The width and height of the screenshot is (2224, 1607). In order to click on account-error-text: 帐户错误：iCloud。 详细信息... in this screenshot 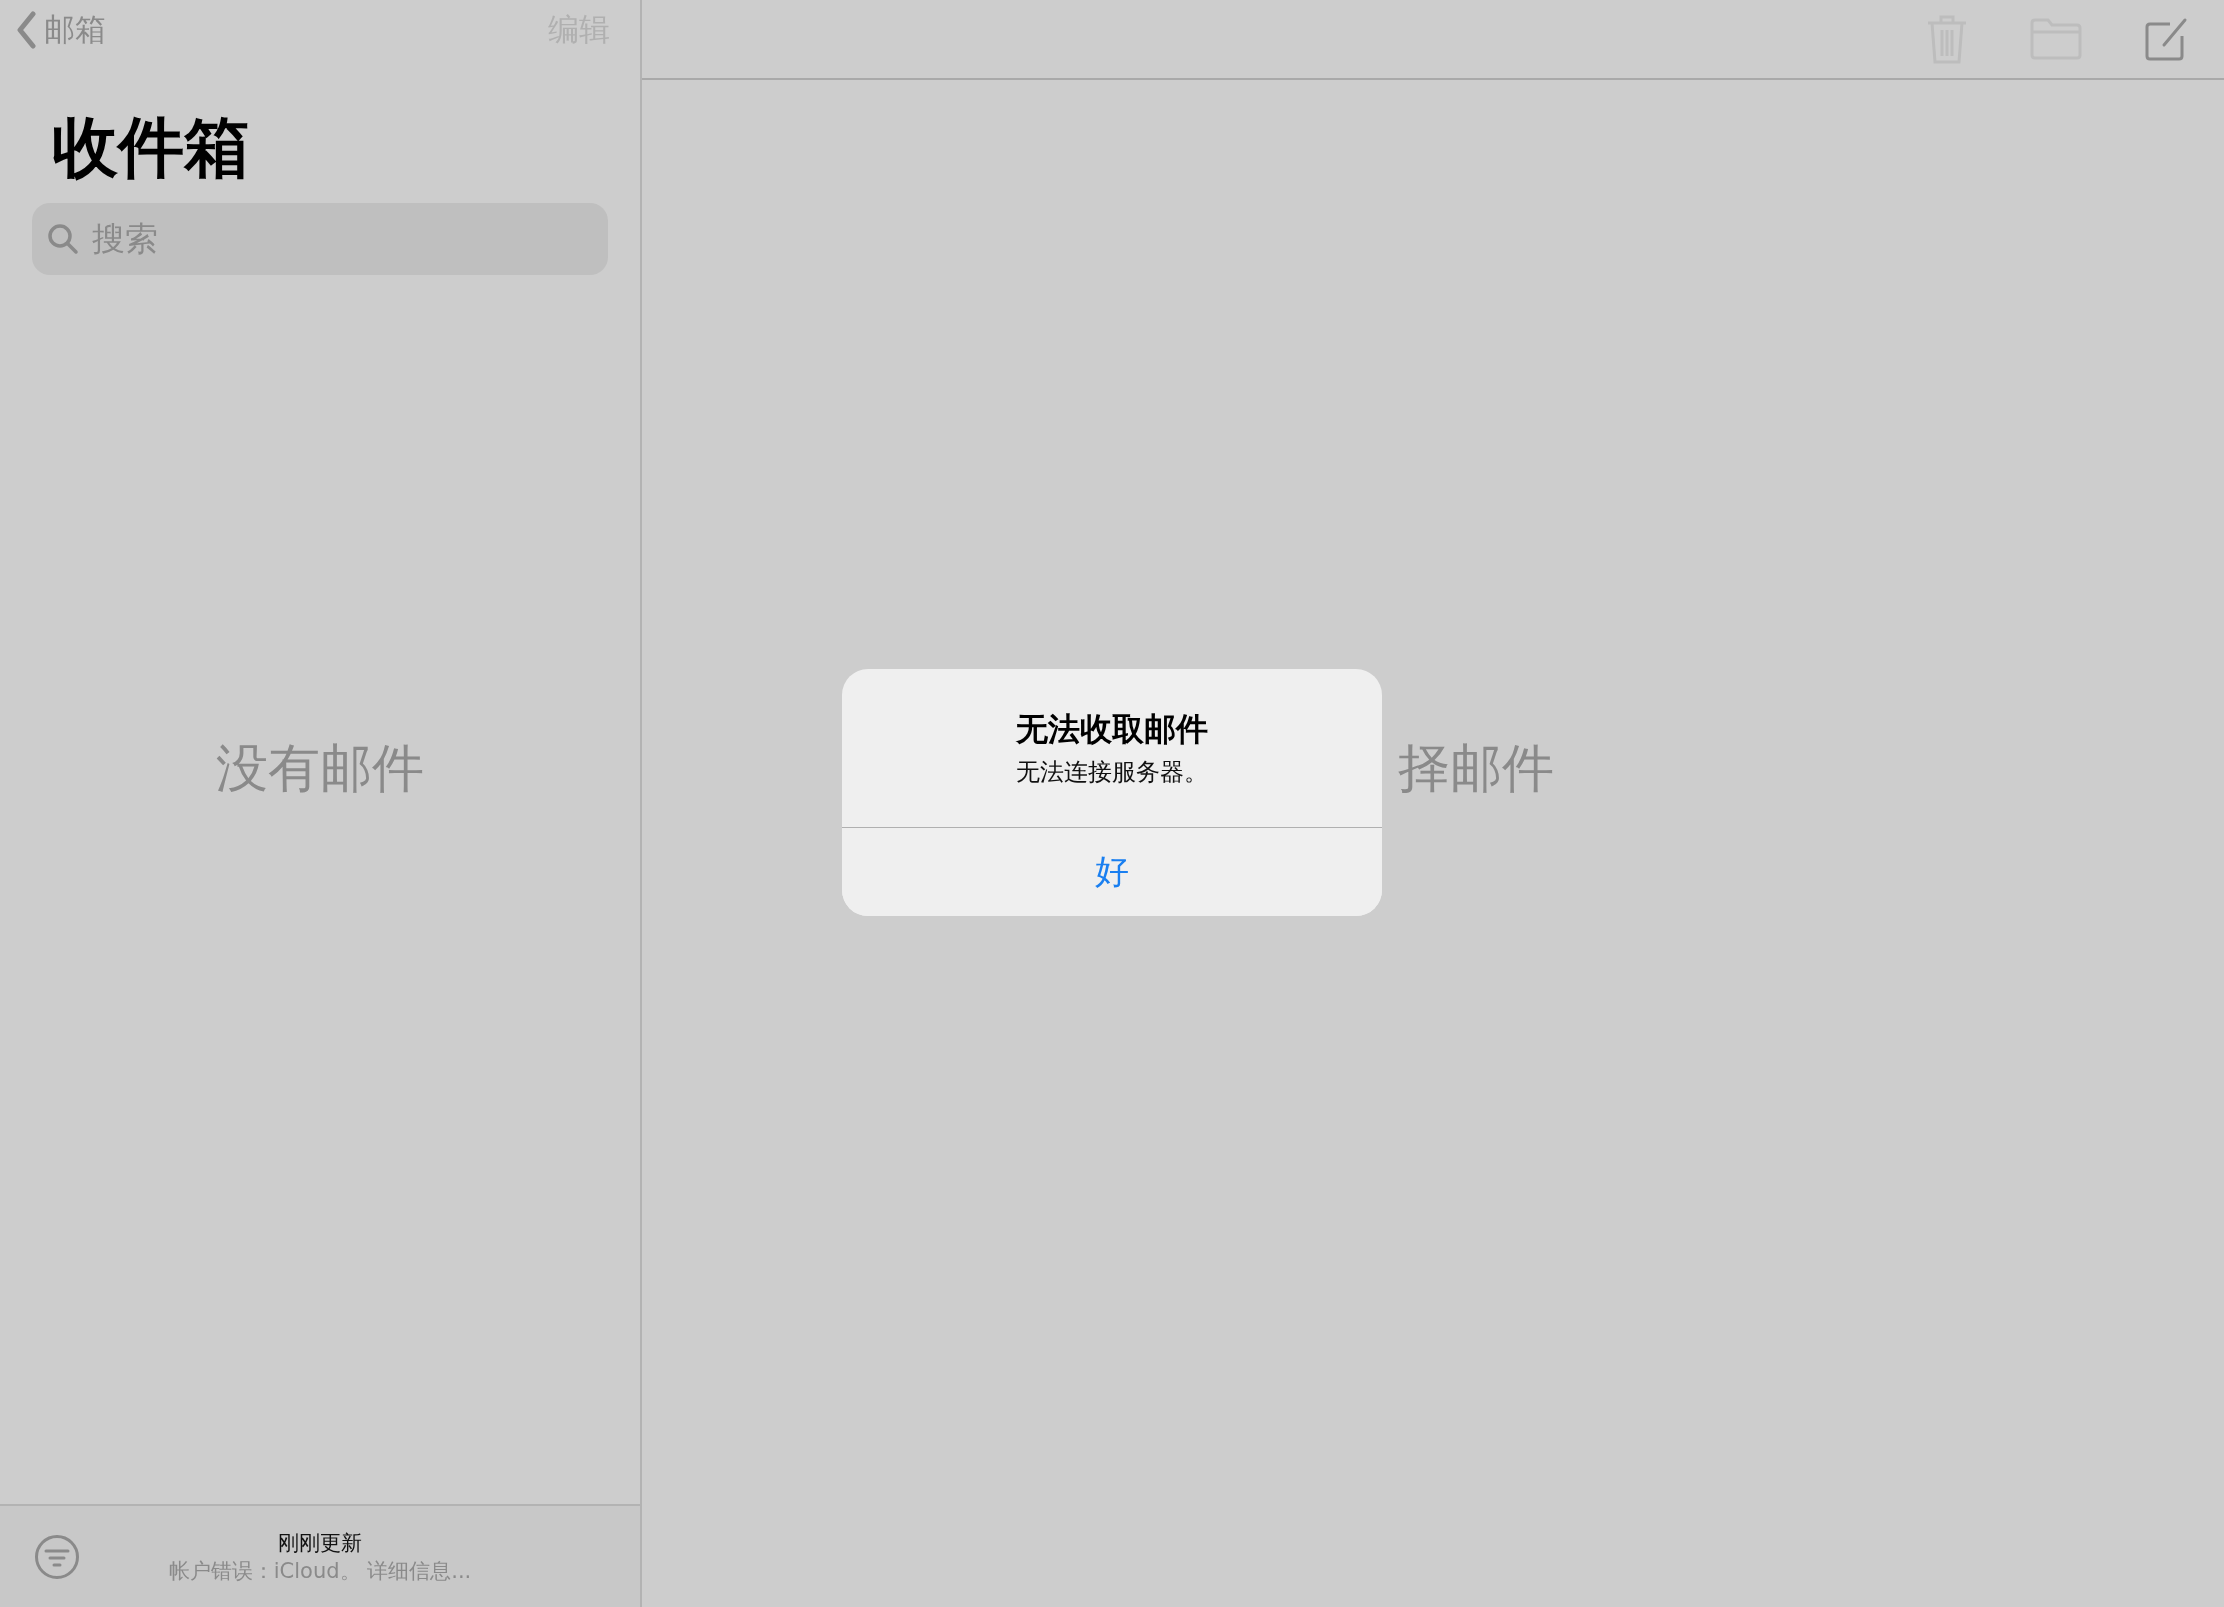, I will do `click(320, 1570)`.